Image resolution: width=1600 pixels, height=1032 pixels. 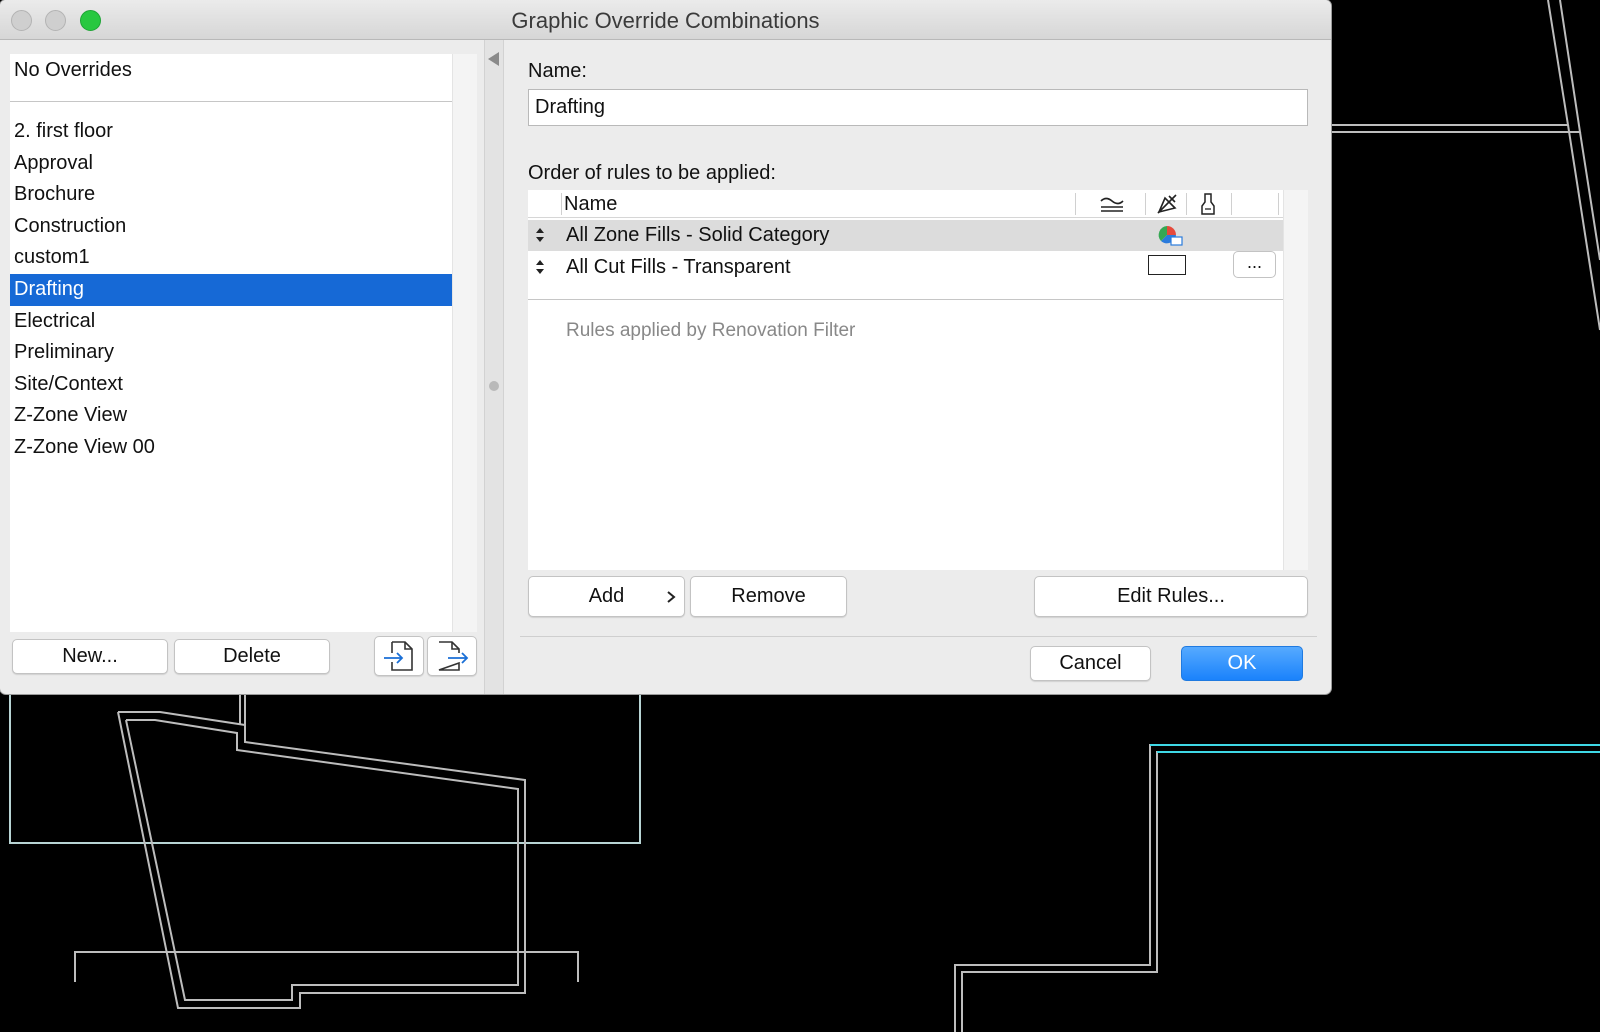 I want to click on combination-item: Drafting, so click(x=231, y=289).